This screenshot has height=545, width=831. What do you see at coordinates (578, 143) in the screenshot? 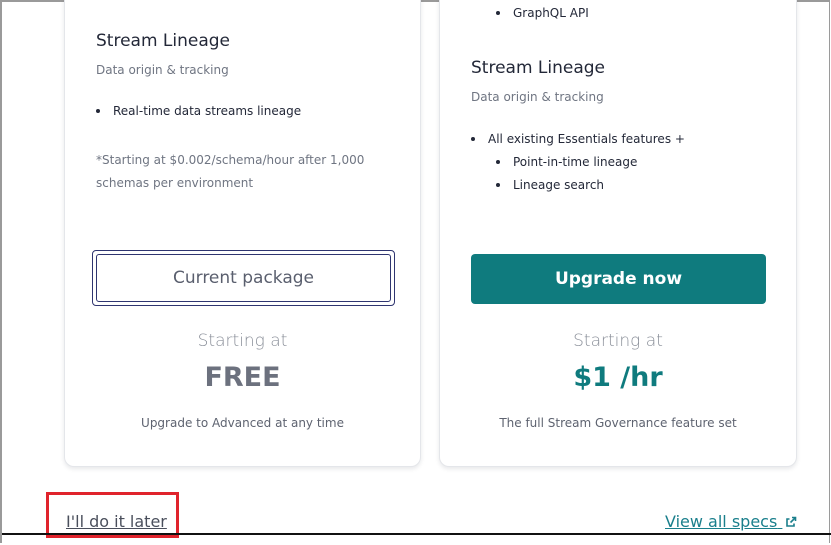
I see `list-item: All existing Essentials features +` at bounding box center [578, 143].